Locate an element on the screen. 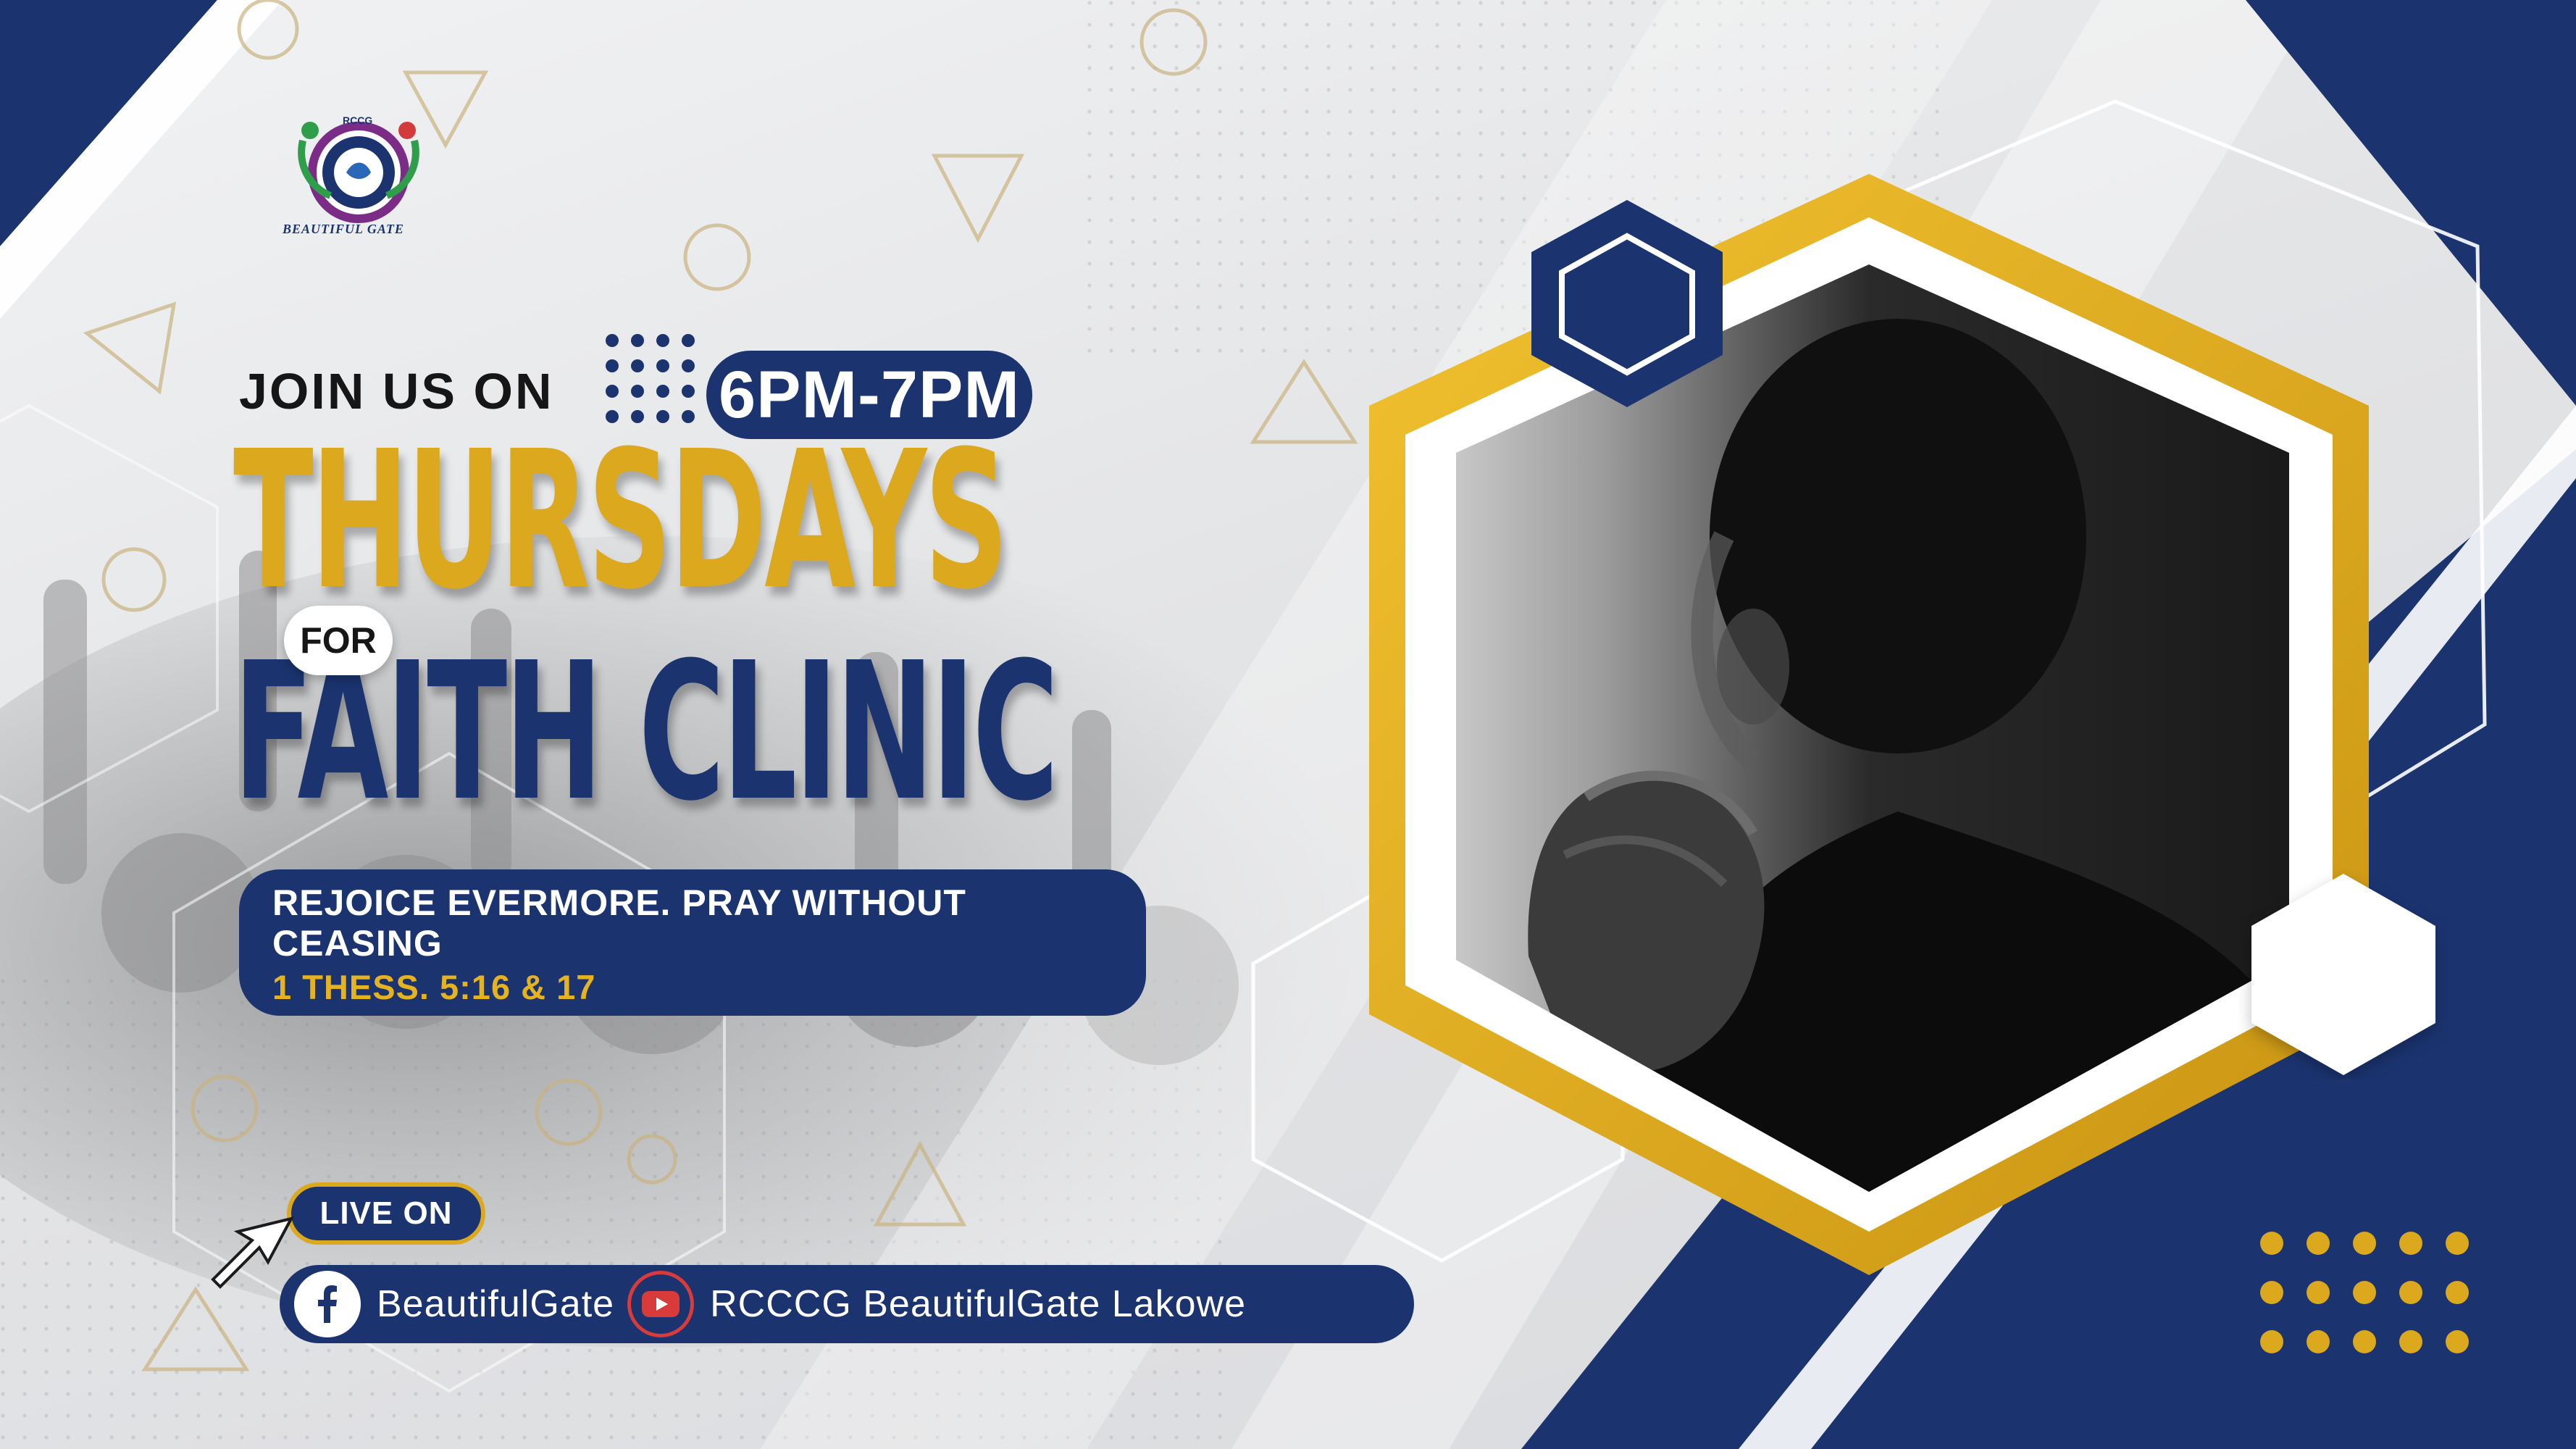 This screenshot has height=1449, width=2576. youtube-channel: RCCCG BeautifulGate Lakowe is located at coordinates (978, 1304).